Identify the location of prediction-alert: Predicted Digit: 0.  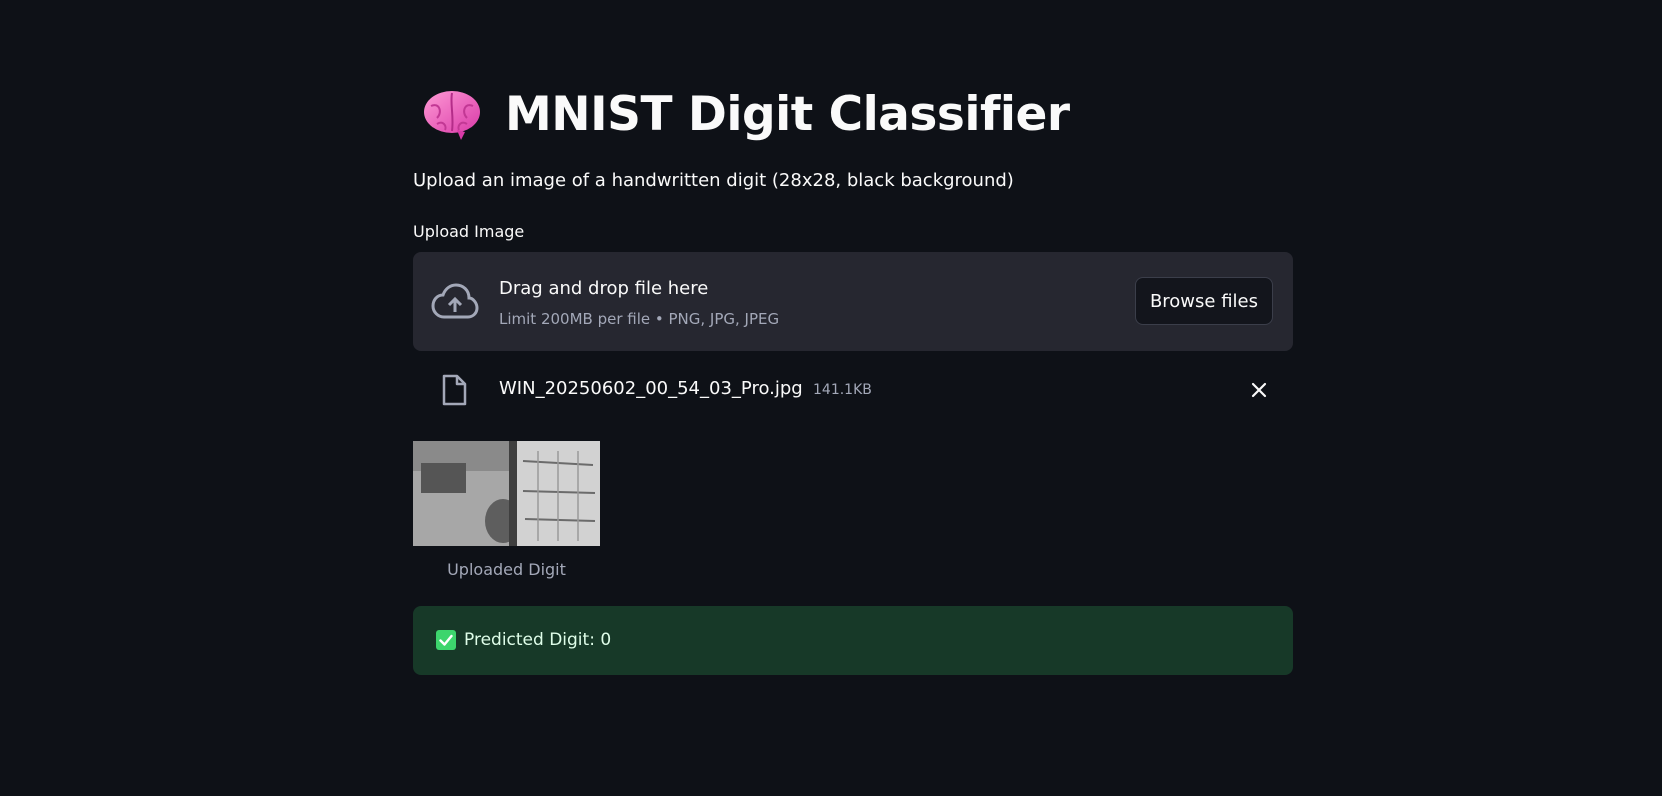
(853, 640).